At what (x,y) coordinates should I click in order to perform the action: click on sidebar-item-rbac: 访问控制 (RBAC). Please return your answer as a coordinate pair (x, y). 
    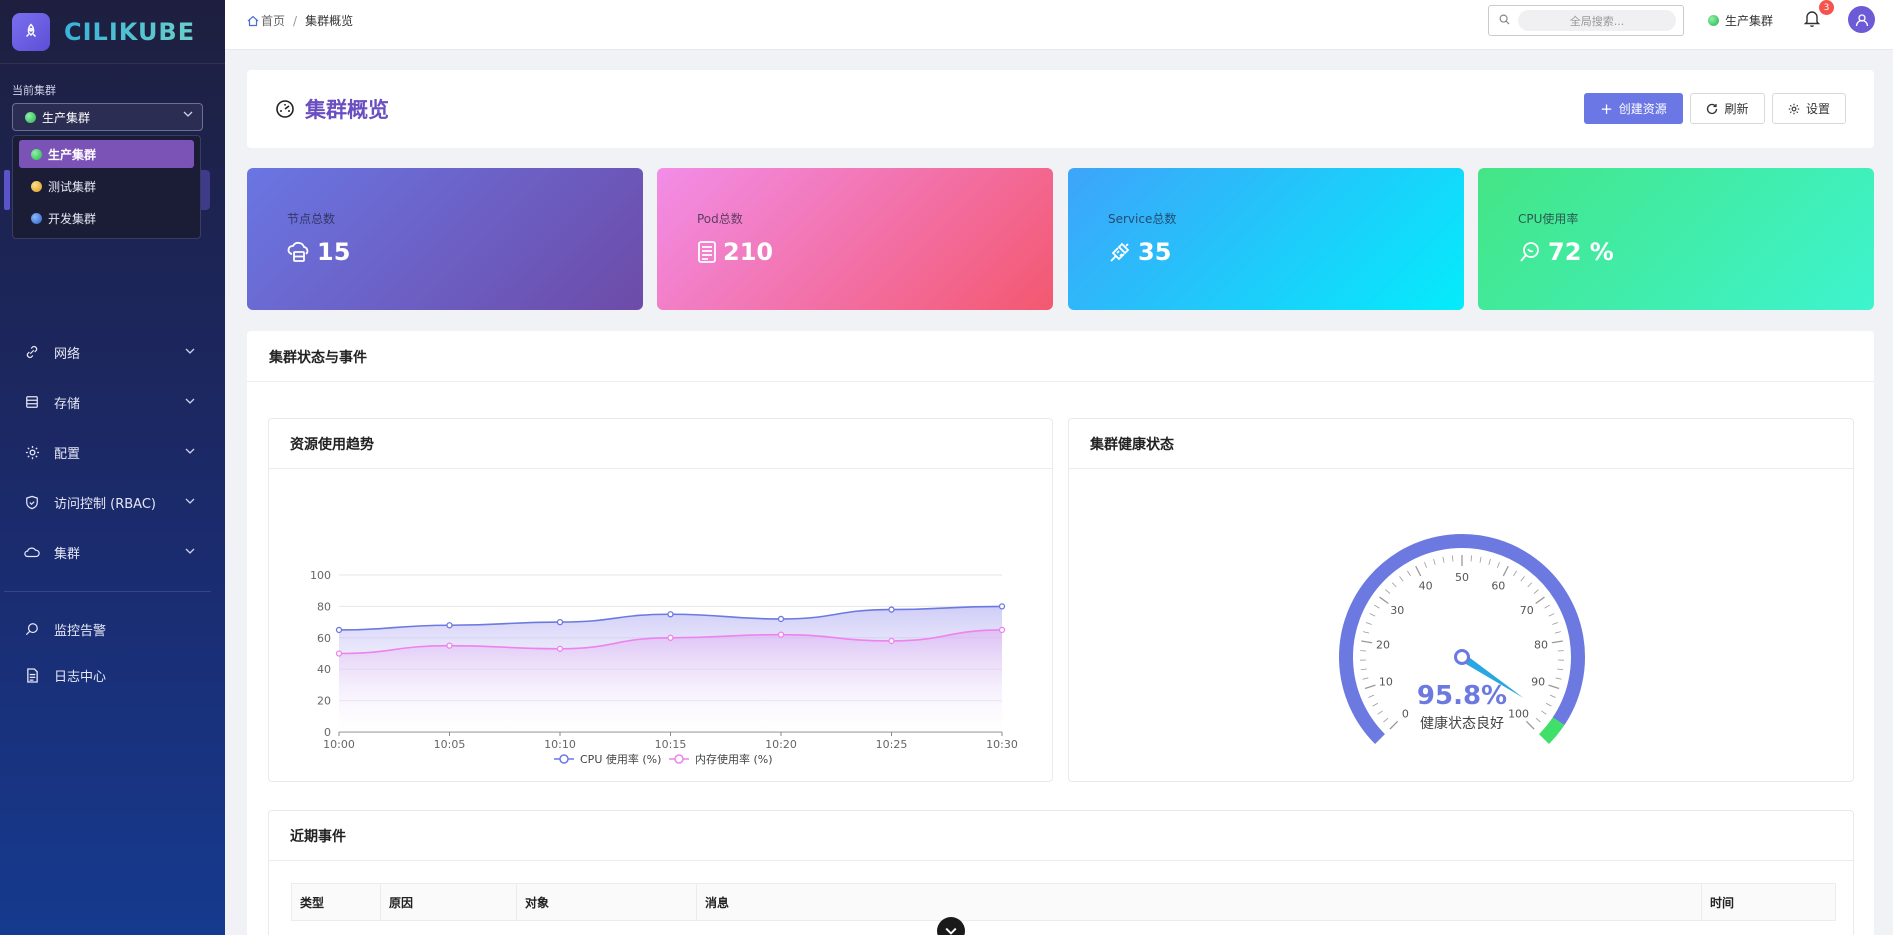
    Looking at the image, I should click on (112, 502).